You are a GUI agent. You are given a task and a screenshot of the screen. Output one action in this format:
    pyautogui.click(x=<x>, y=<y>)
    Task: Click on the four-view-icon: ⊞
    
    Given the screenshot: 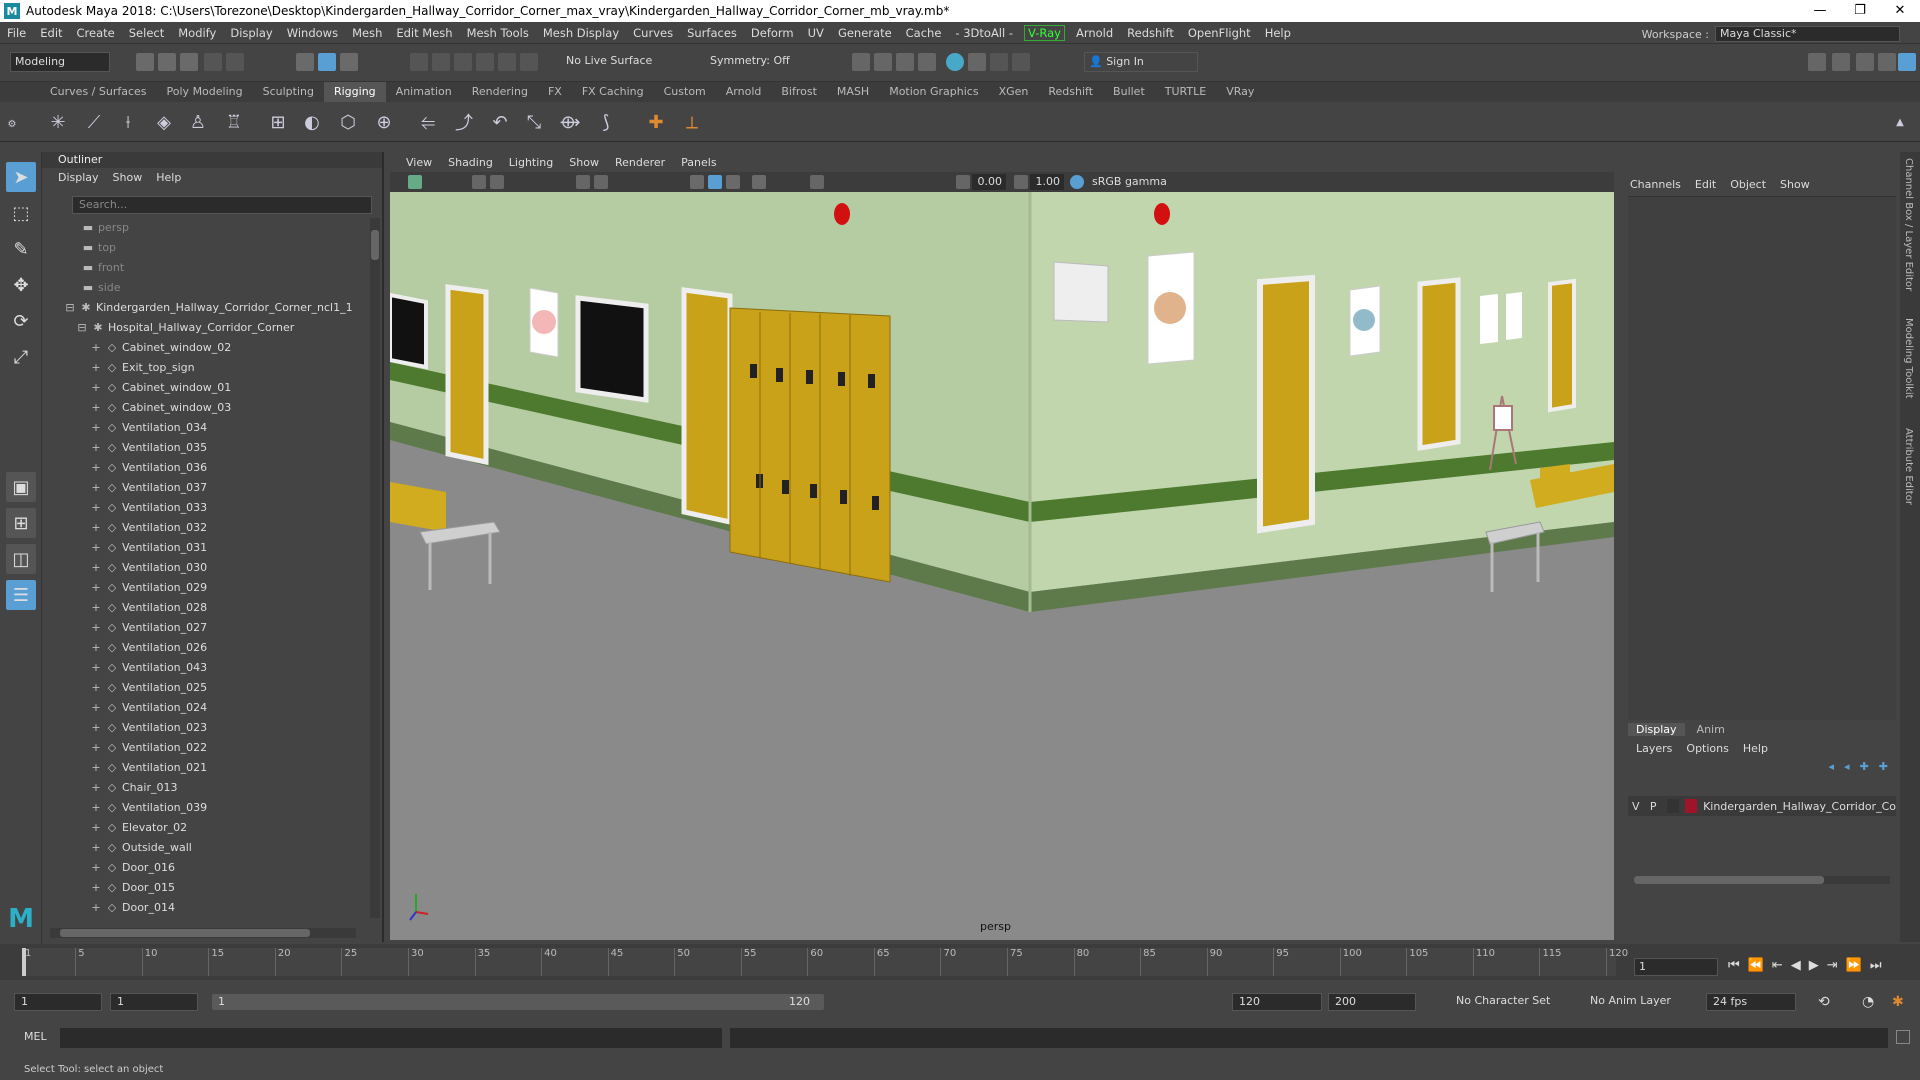 What is the action you would take?
    pyautogui.click(x=21, y=523)
    